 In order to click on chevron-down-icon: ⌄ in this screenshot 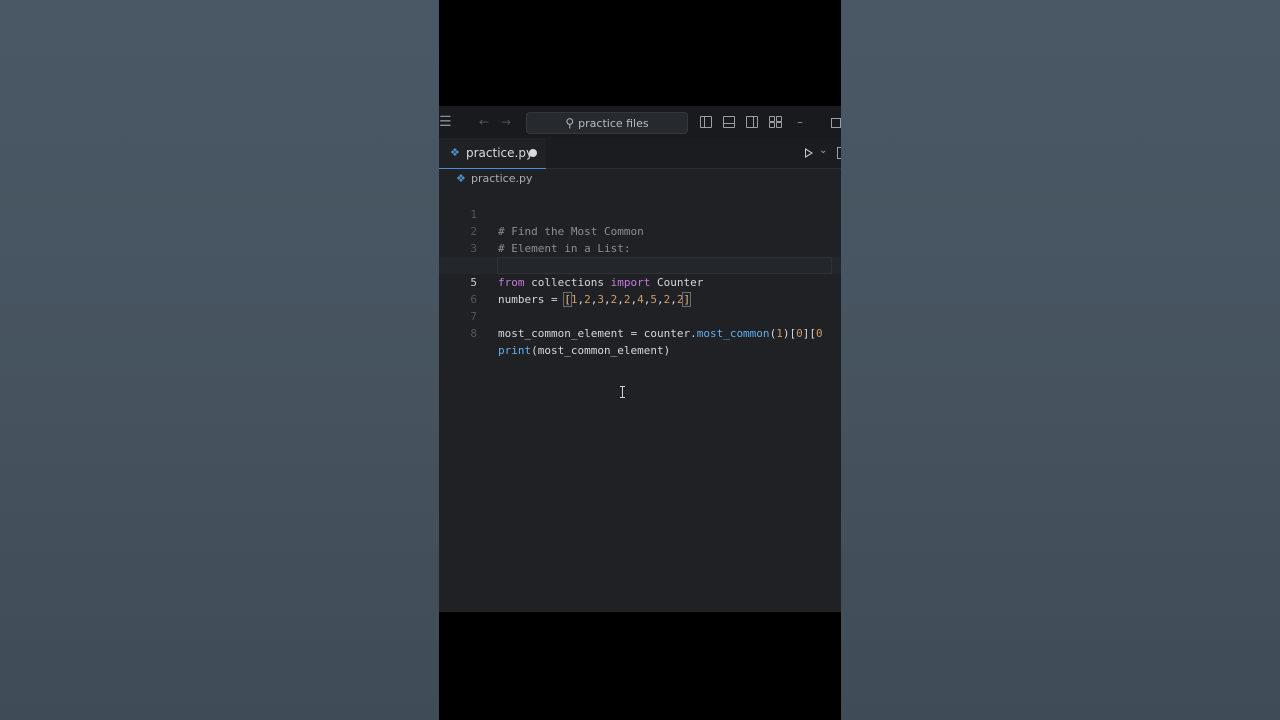, I will do `click(823, 150)`.